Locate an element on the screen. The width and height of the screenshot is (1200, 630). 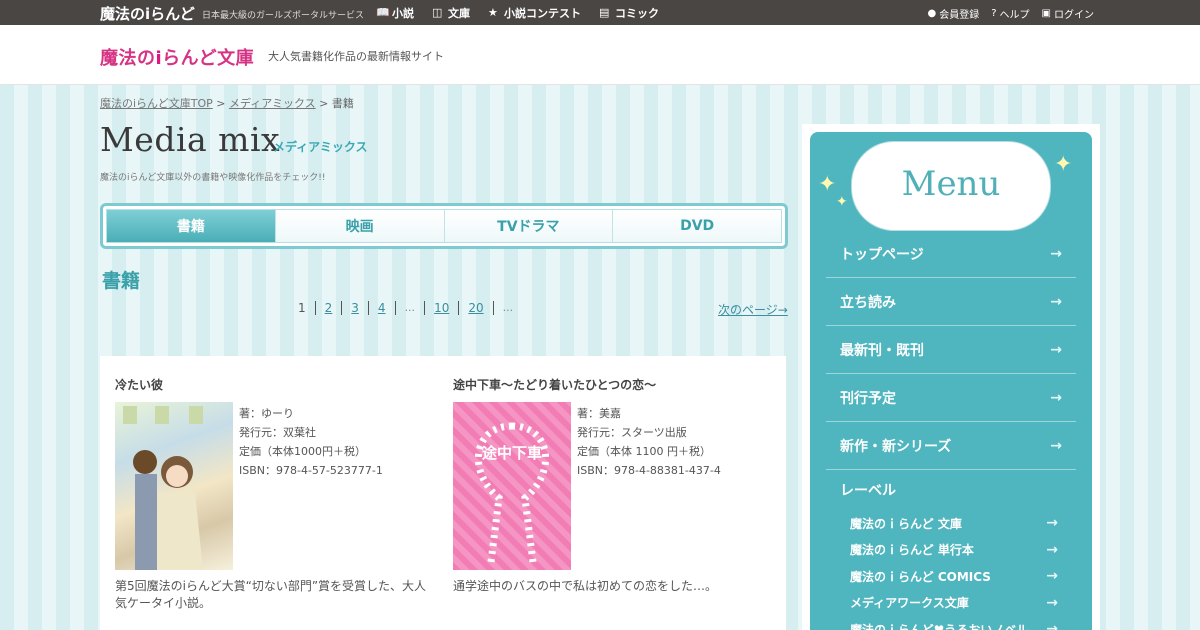
book-open-icon: 📖 is located at coordinates (383, 12).